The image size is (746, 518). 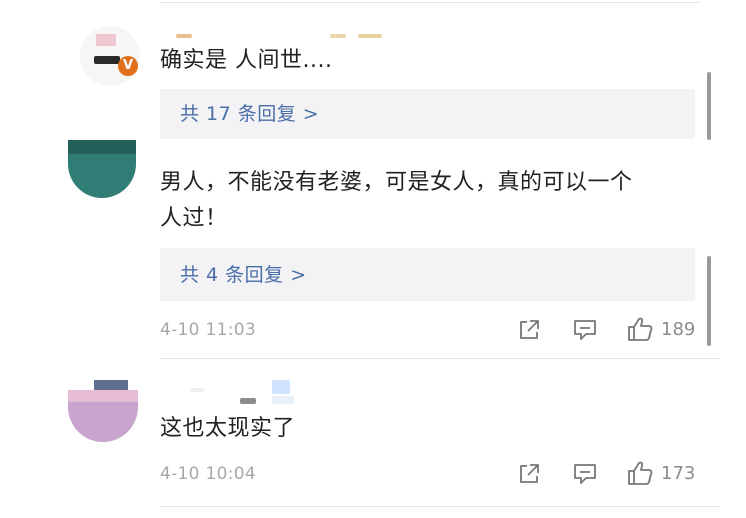 I want to click on replies-box: 共 17 条回复 >, so click(x=427, y=114).